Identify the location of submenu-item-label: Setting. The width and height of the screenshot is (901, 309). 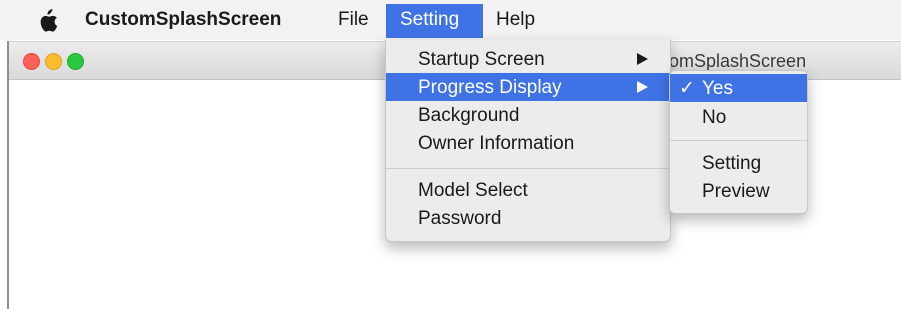
(732, 163).